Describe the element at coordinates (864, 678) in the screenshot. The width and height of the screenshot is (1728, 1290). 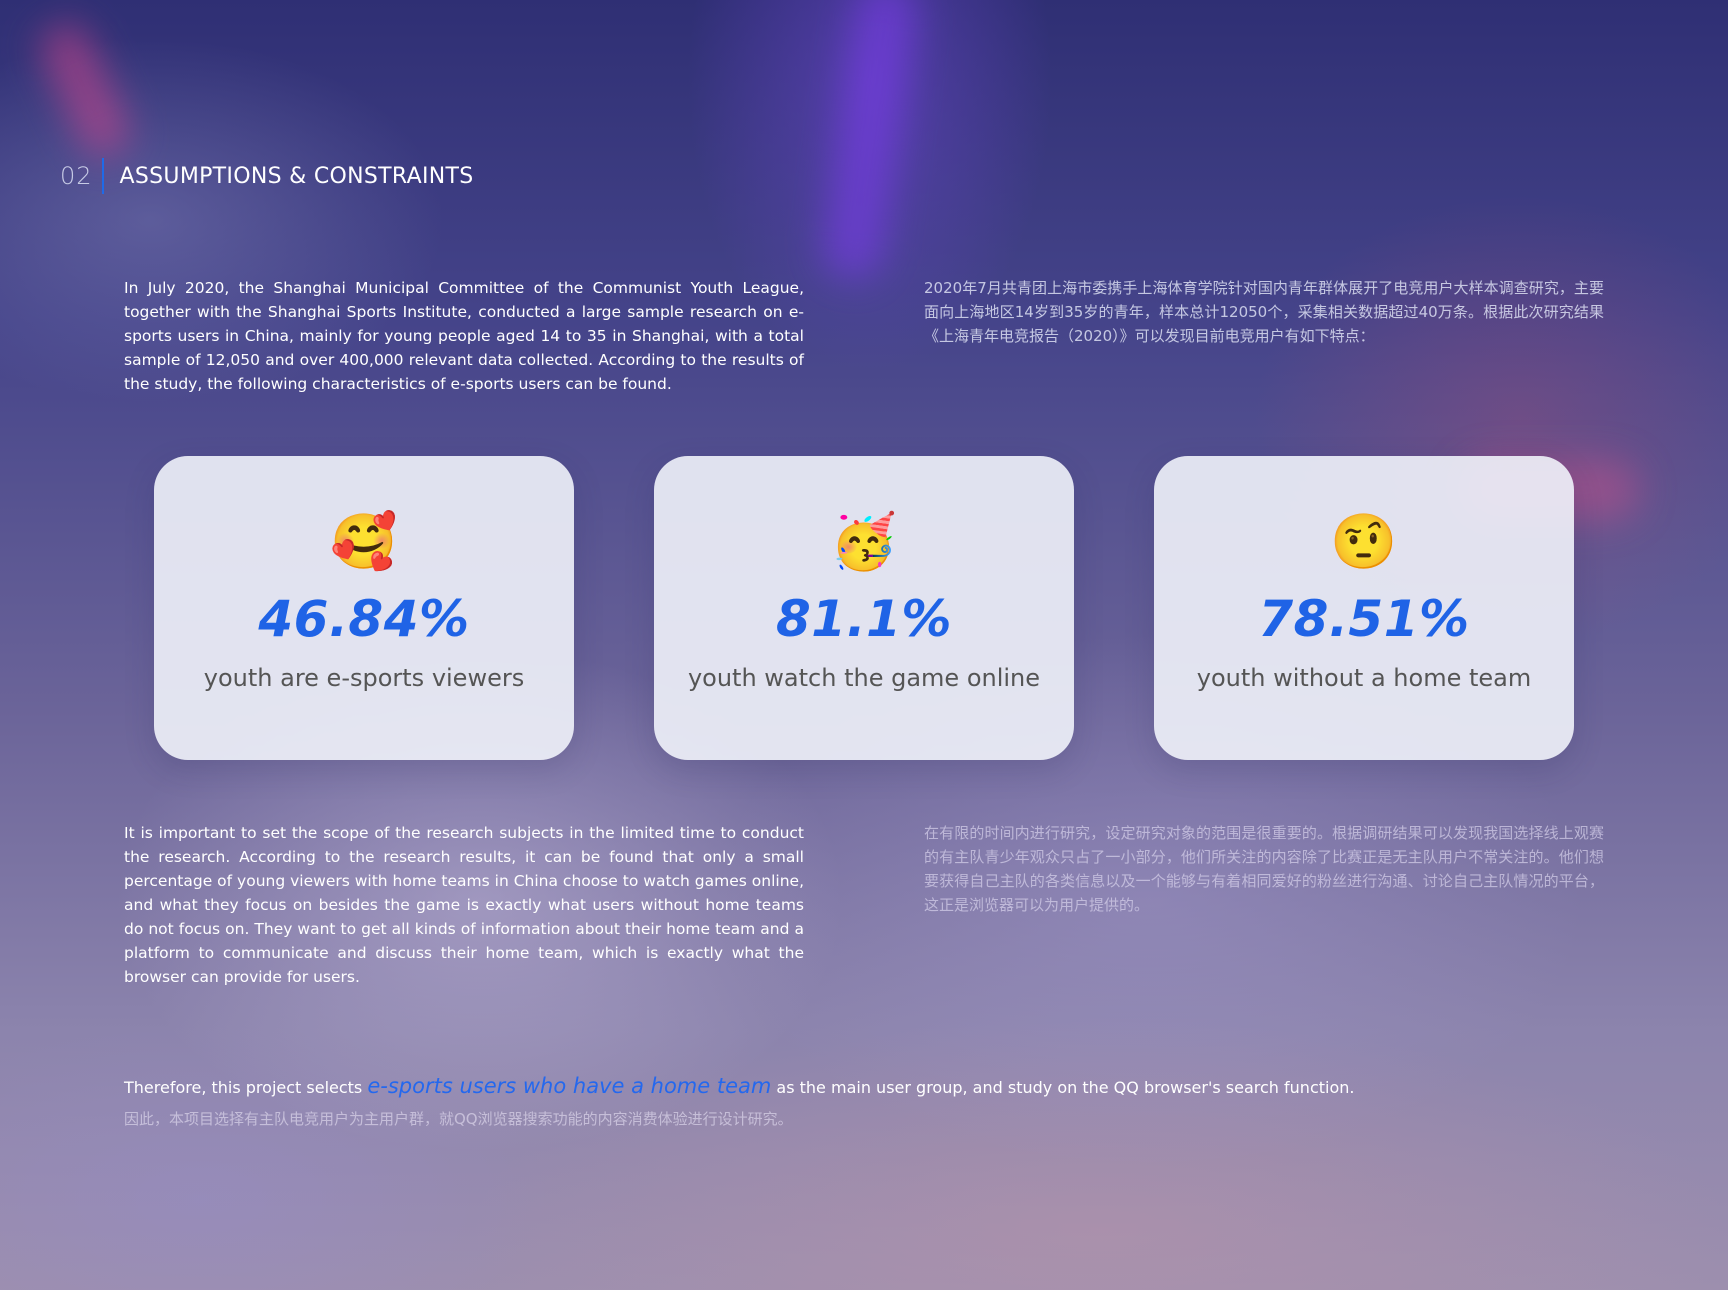
I see `stat-label: youth watch the game online` at that location.